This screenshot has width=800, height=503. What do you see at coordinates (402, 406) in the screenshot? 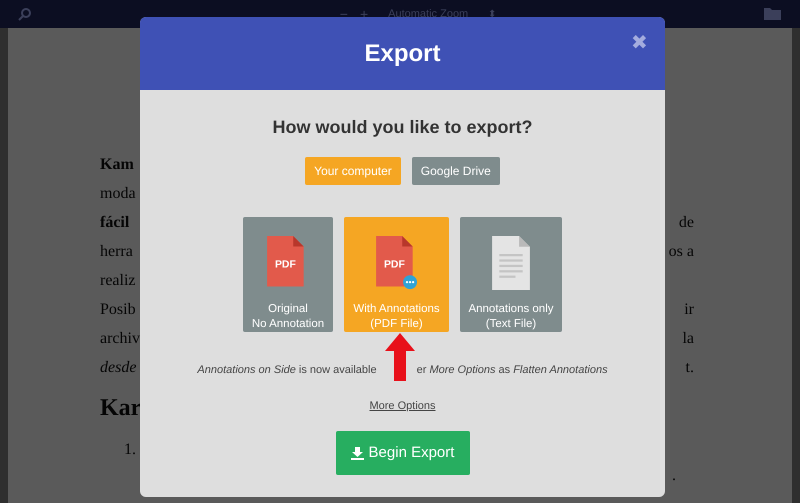
I see `more-options-link: More Options` at bounding box center [402, 406].